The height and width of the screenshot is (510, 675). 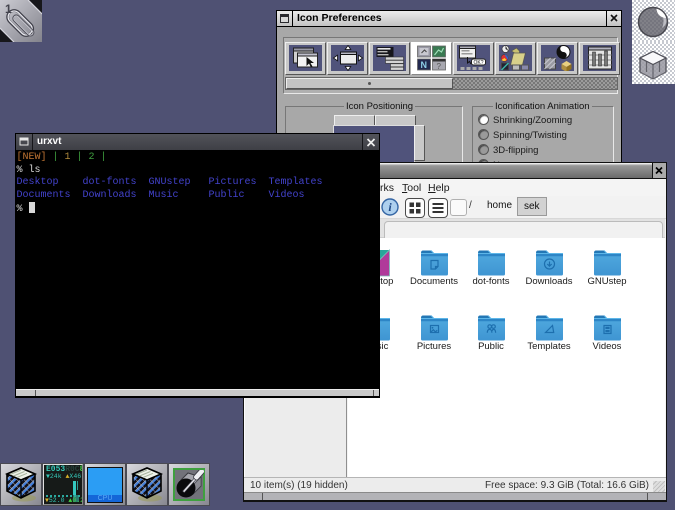 What do you see at coordinates (8, 9) in the screenshot?
I see `svg-text: 1` at bounding box center [8, 9].